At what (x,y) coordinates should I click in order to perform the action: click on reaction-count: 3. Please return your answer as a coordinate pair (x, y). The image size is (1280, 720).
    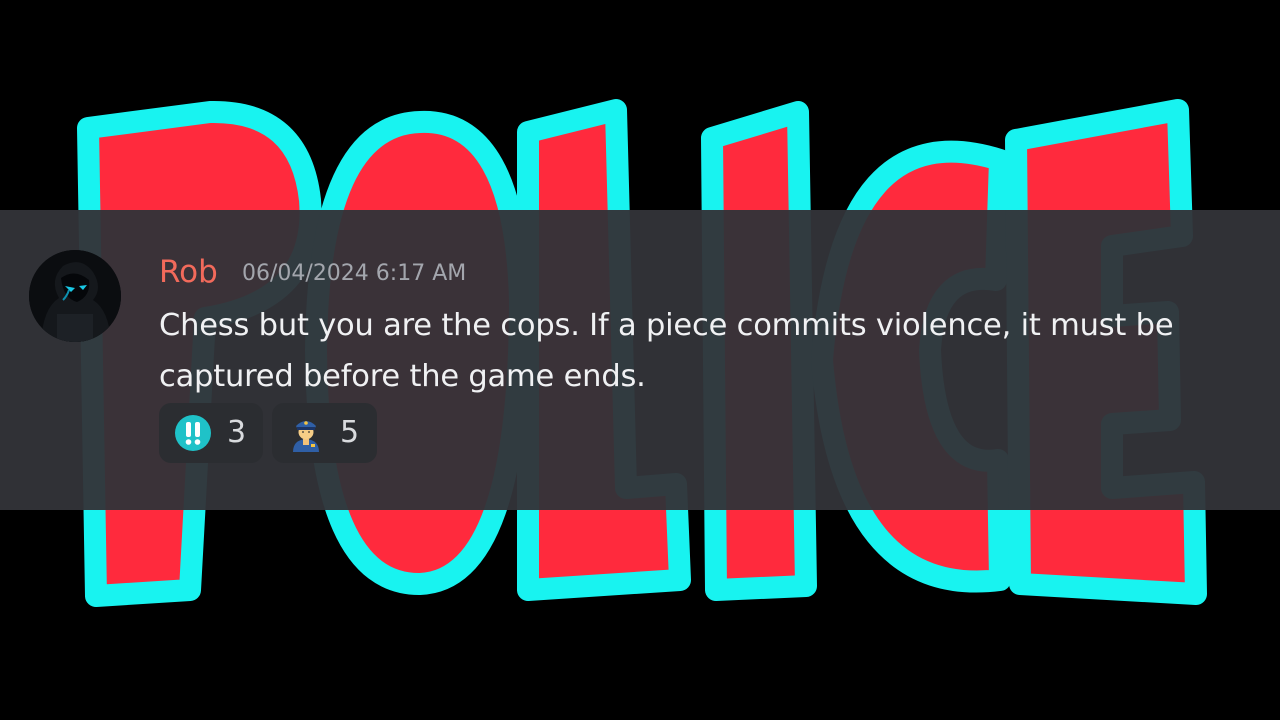
    Looking at the image, I should click on (237, 432).